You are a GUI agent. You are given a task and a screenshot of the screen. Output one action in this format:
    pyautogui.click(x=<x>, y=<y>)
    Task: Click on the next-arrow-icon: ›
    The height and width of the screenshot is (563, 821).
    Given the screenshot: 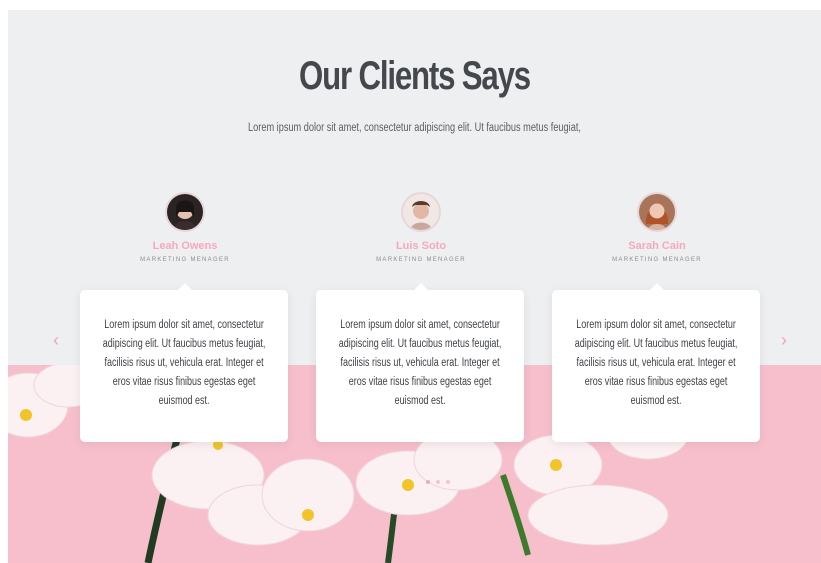 What is the action you would take?
    pyautogui.click(x=784, y=340)
    